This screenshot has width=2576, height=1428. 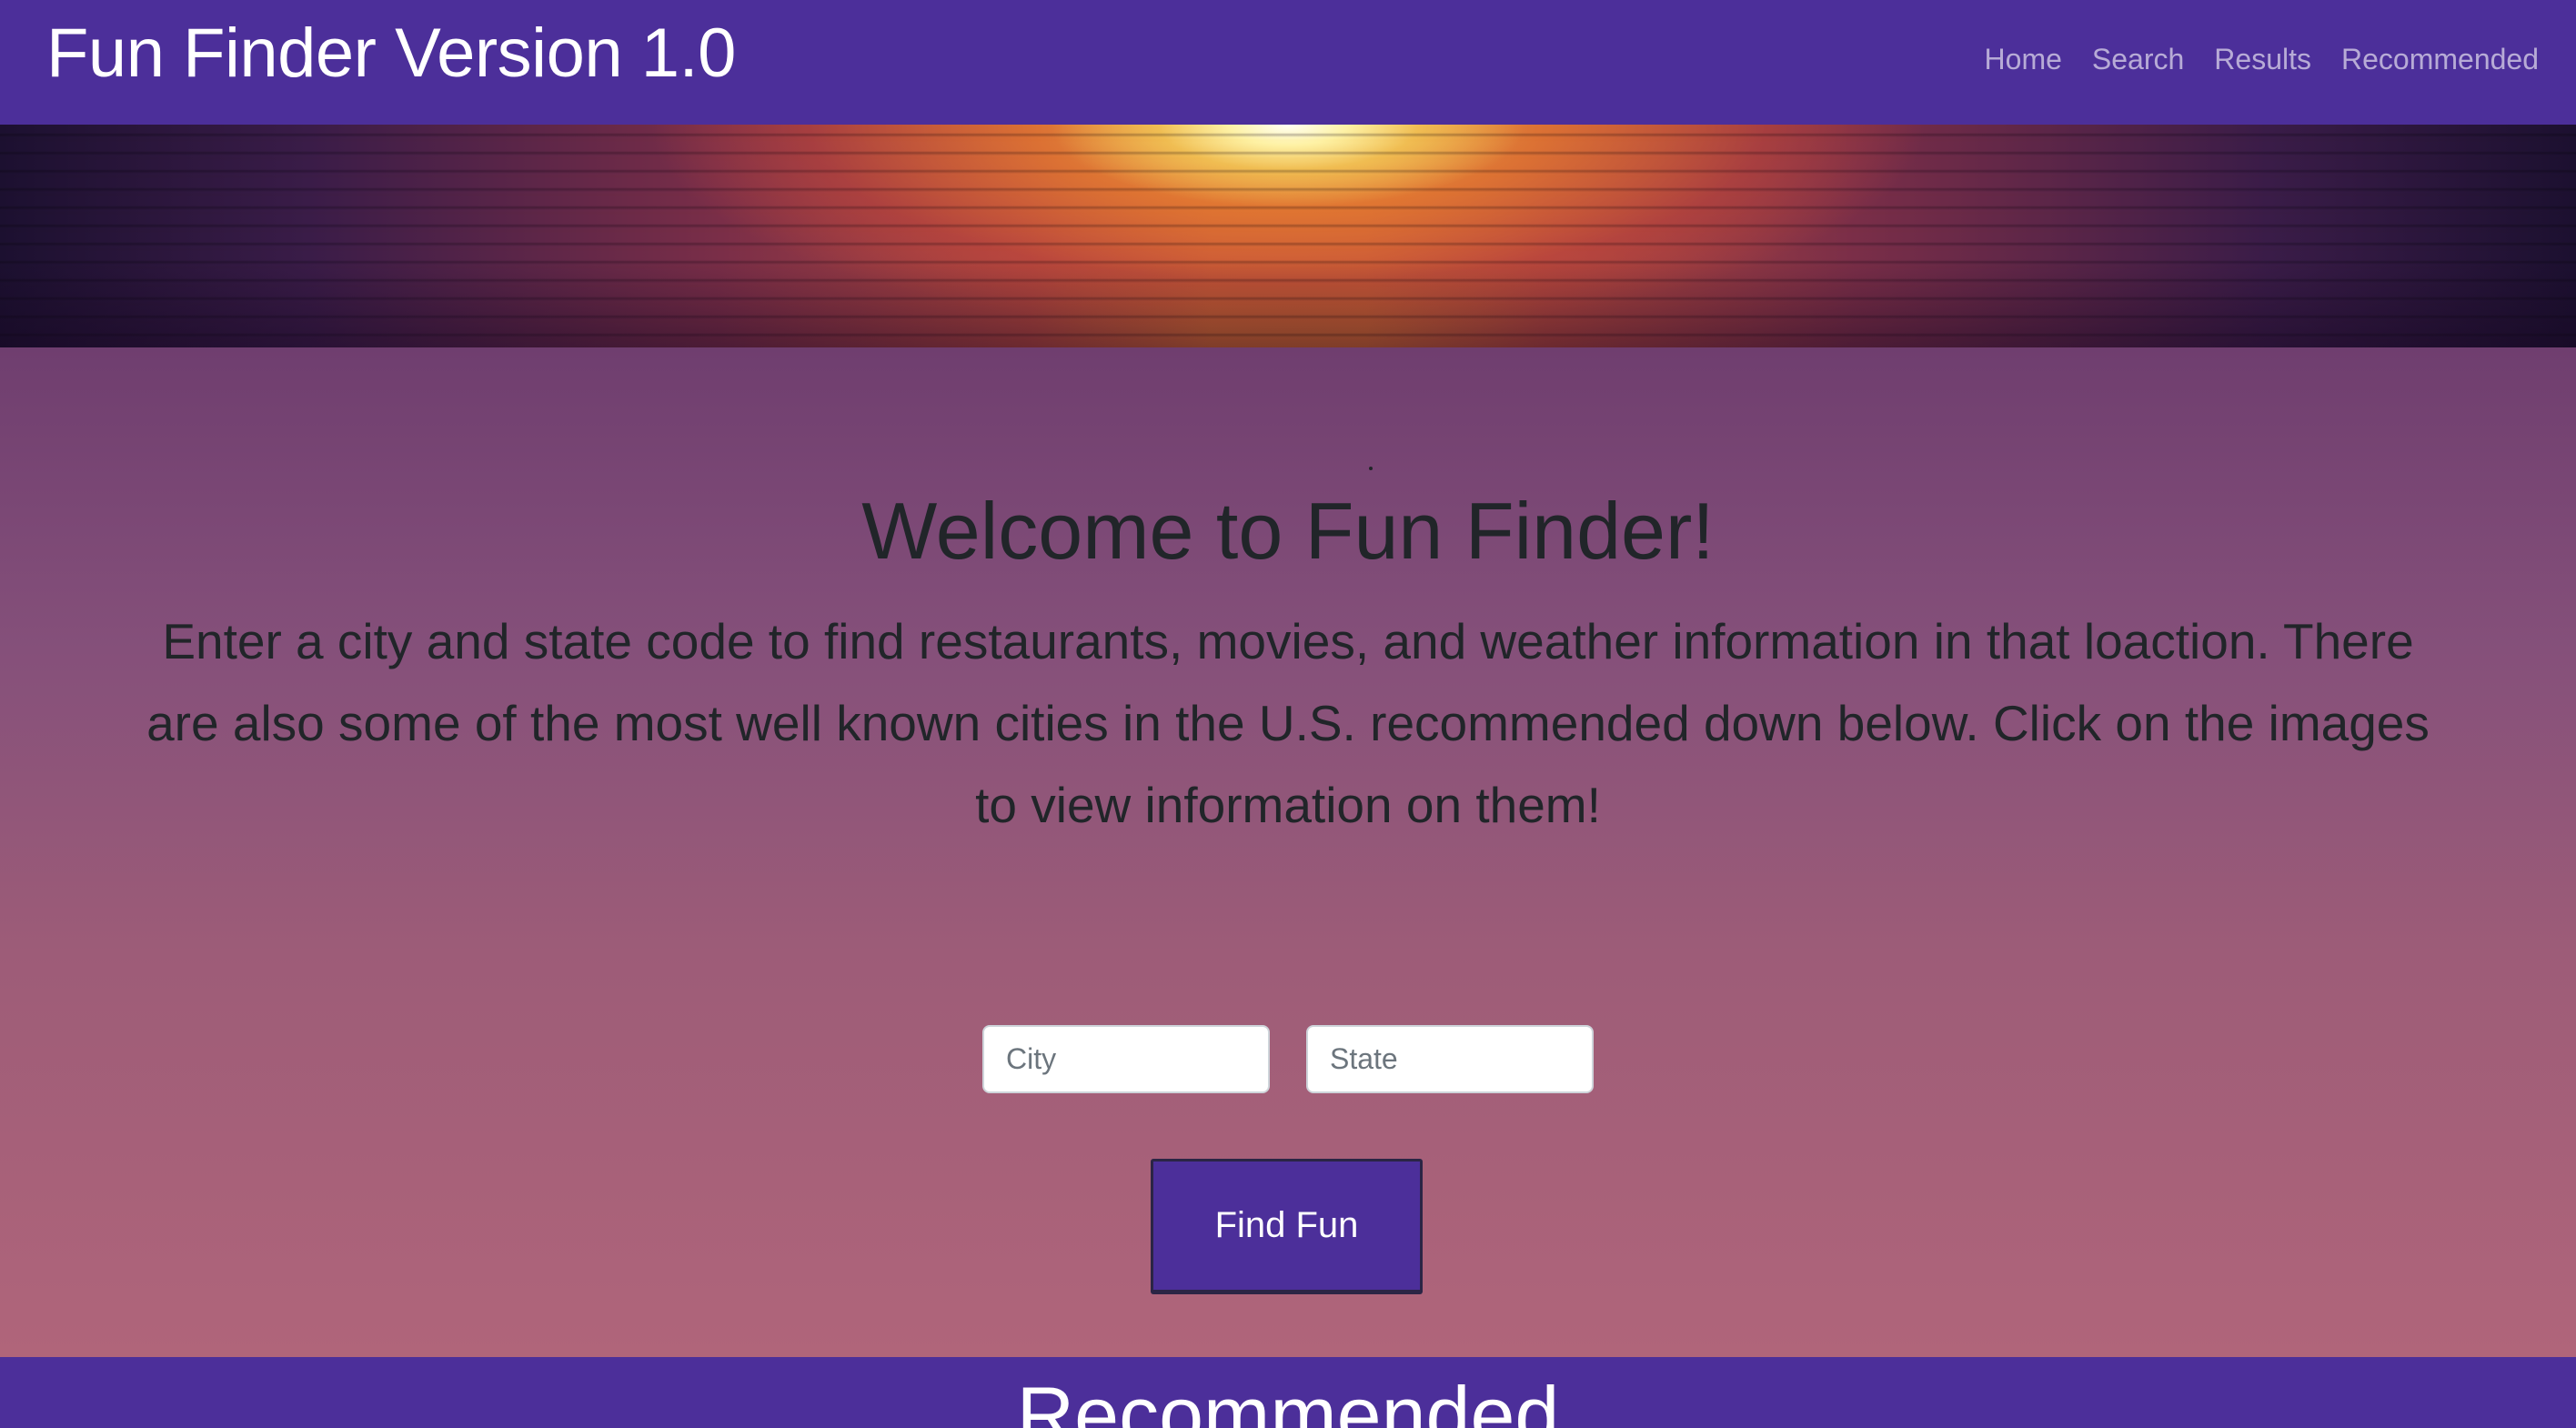 I want to click on nav-link-home: Home, so click(x=2023, y=59).